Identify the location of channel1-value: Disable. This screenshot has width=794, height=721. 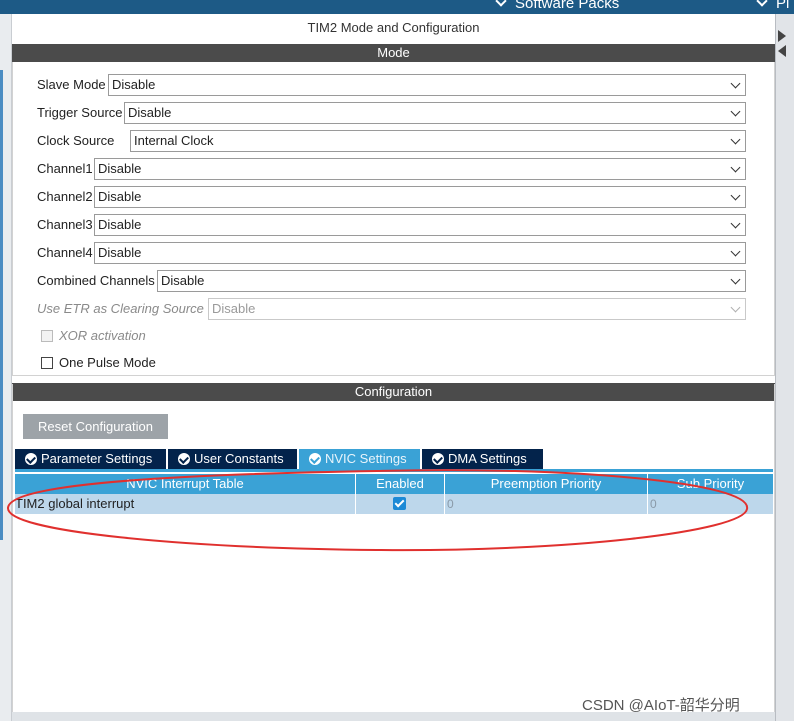
(120, 168).